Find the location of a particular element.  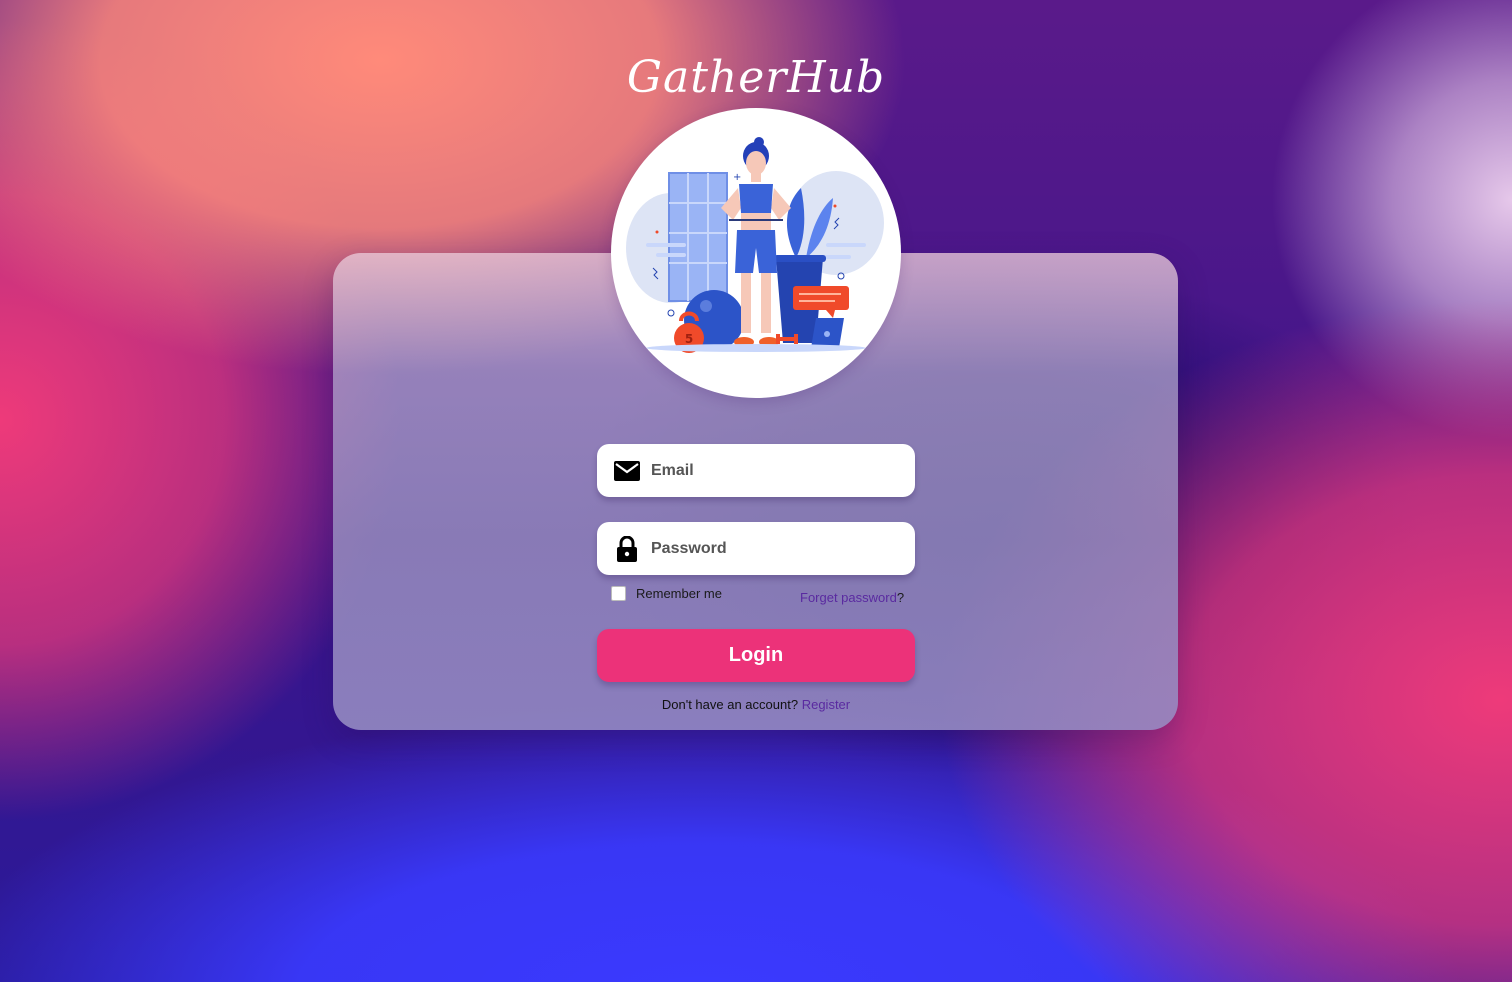

remember-me: Remember me is located at coordinates (666, 593).